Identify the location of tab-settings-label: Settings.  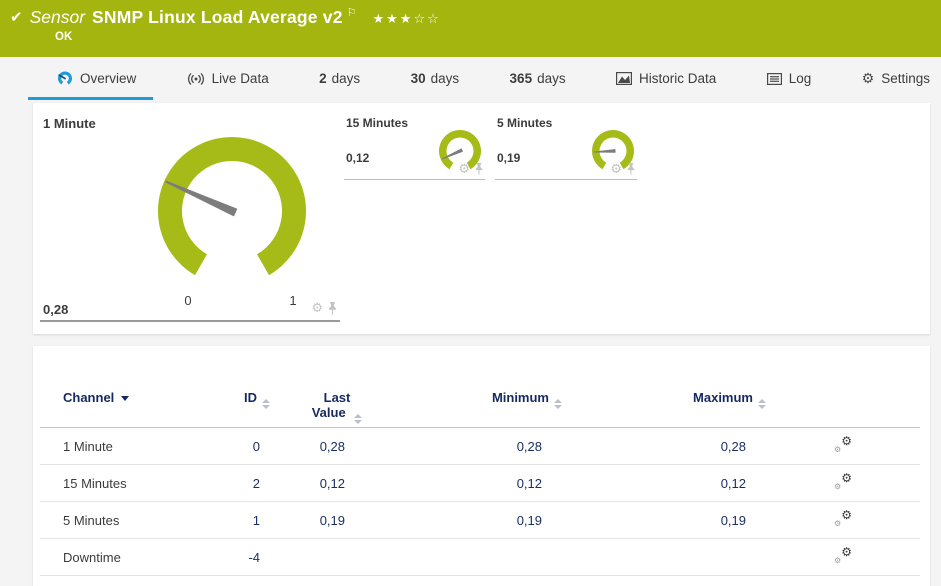
(905, 78).